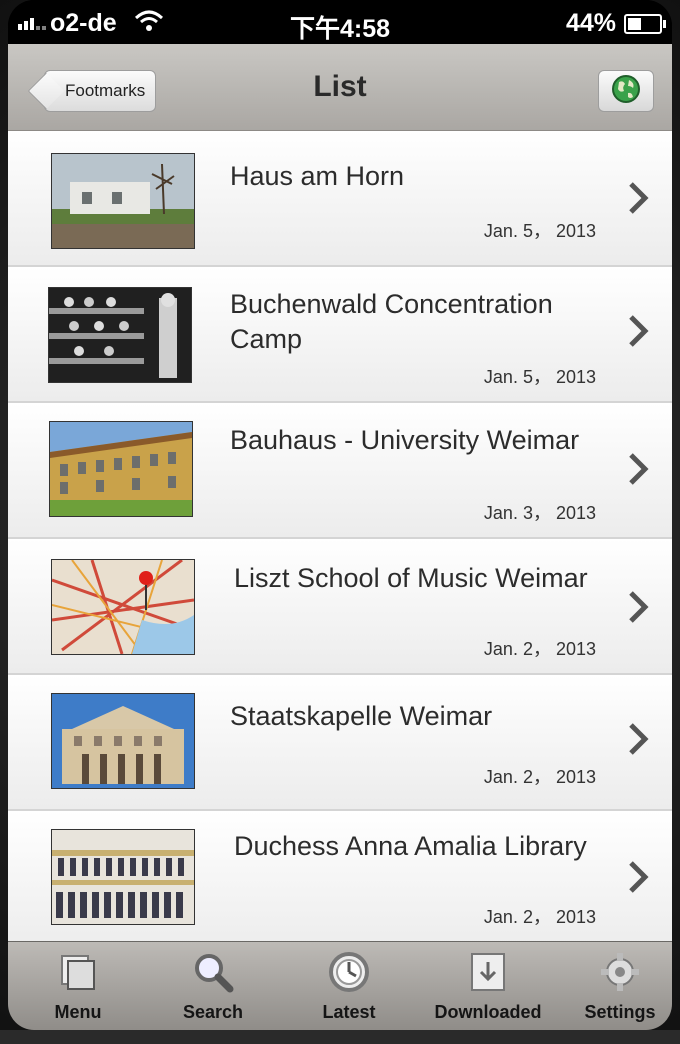 The height and width of the screenshot is (1044, 680). Describe the element at coordinates (340, 743) in the screenshot. I see `list-item: Staatskapelle Weimar Jan. 2， 2013` at that location.